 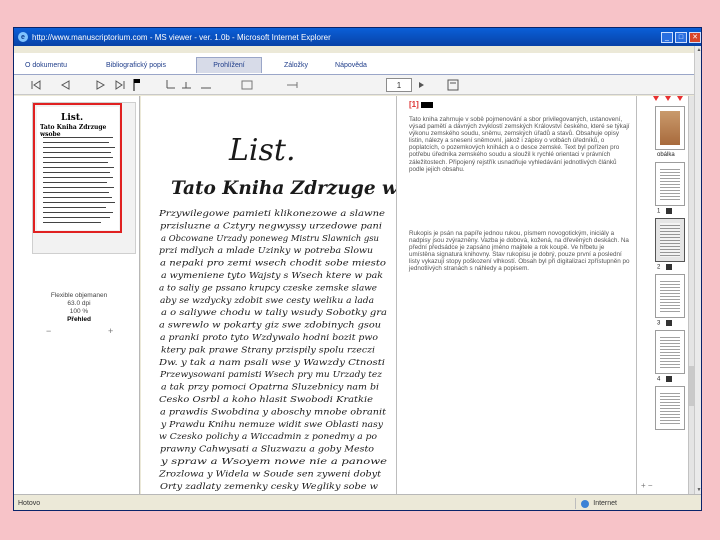 I want to click on fit-width-icon, so click(x=206, y=85).